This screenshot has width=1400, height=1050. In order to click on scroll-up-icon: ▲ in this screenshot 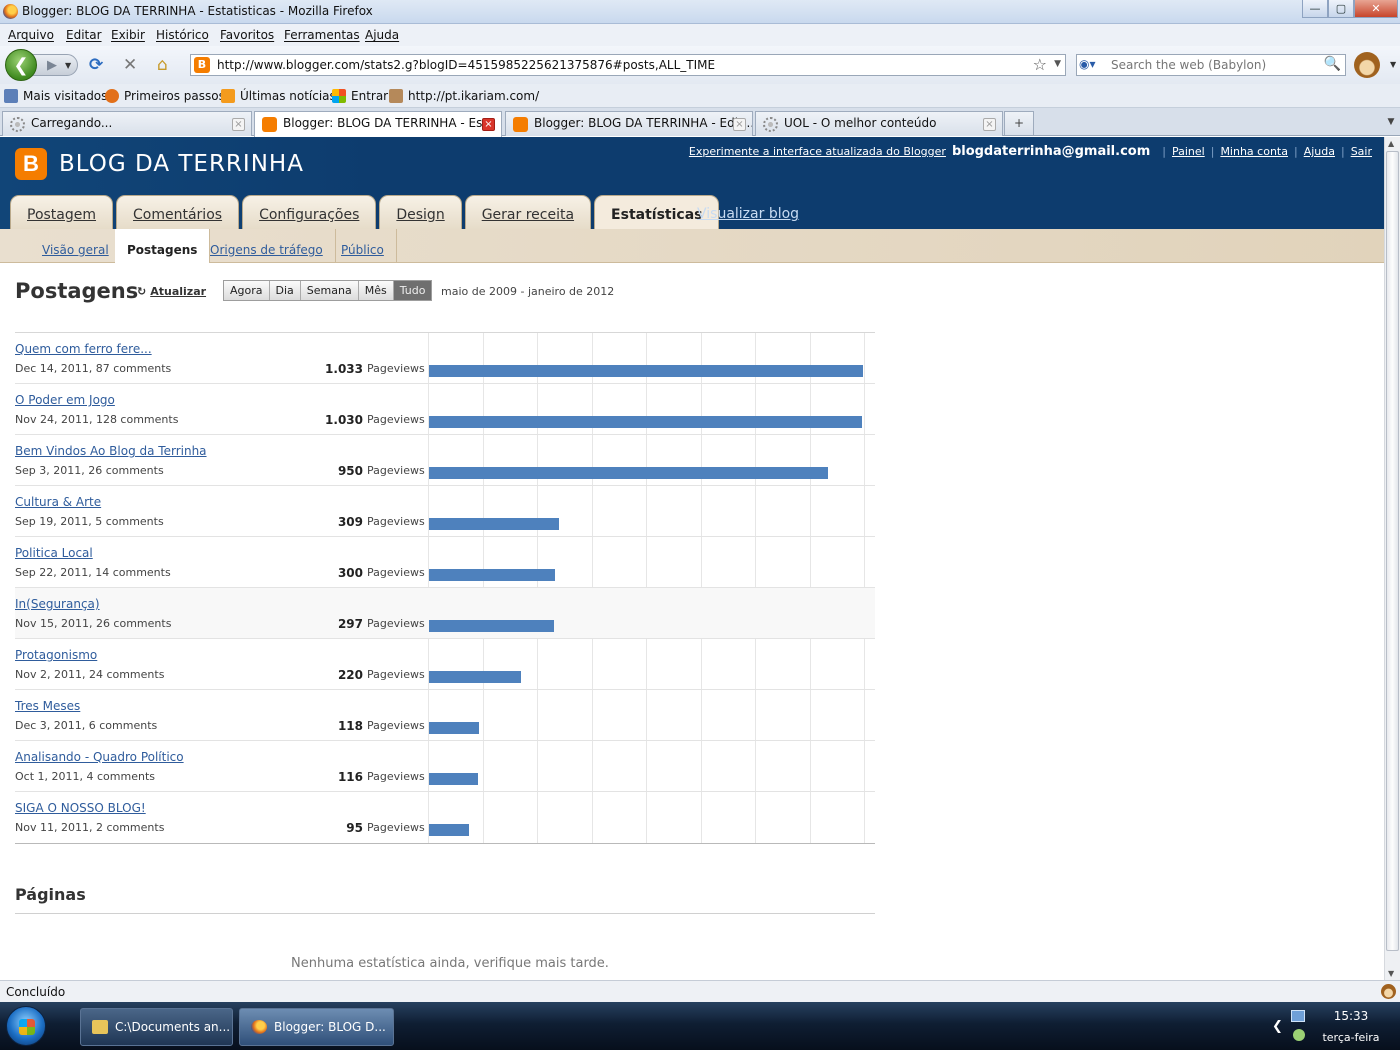, I will do `click(1391, 143)`.